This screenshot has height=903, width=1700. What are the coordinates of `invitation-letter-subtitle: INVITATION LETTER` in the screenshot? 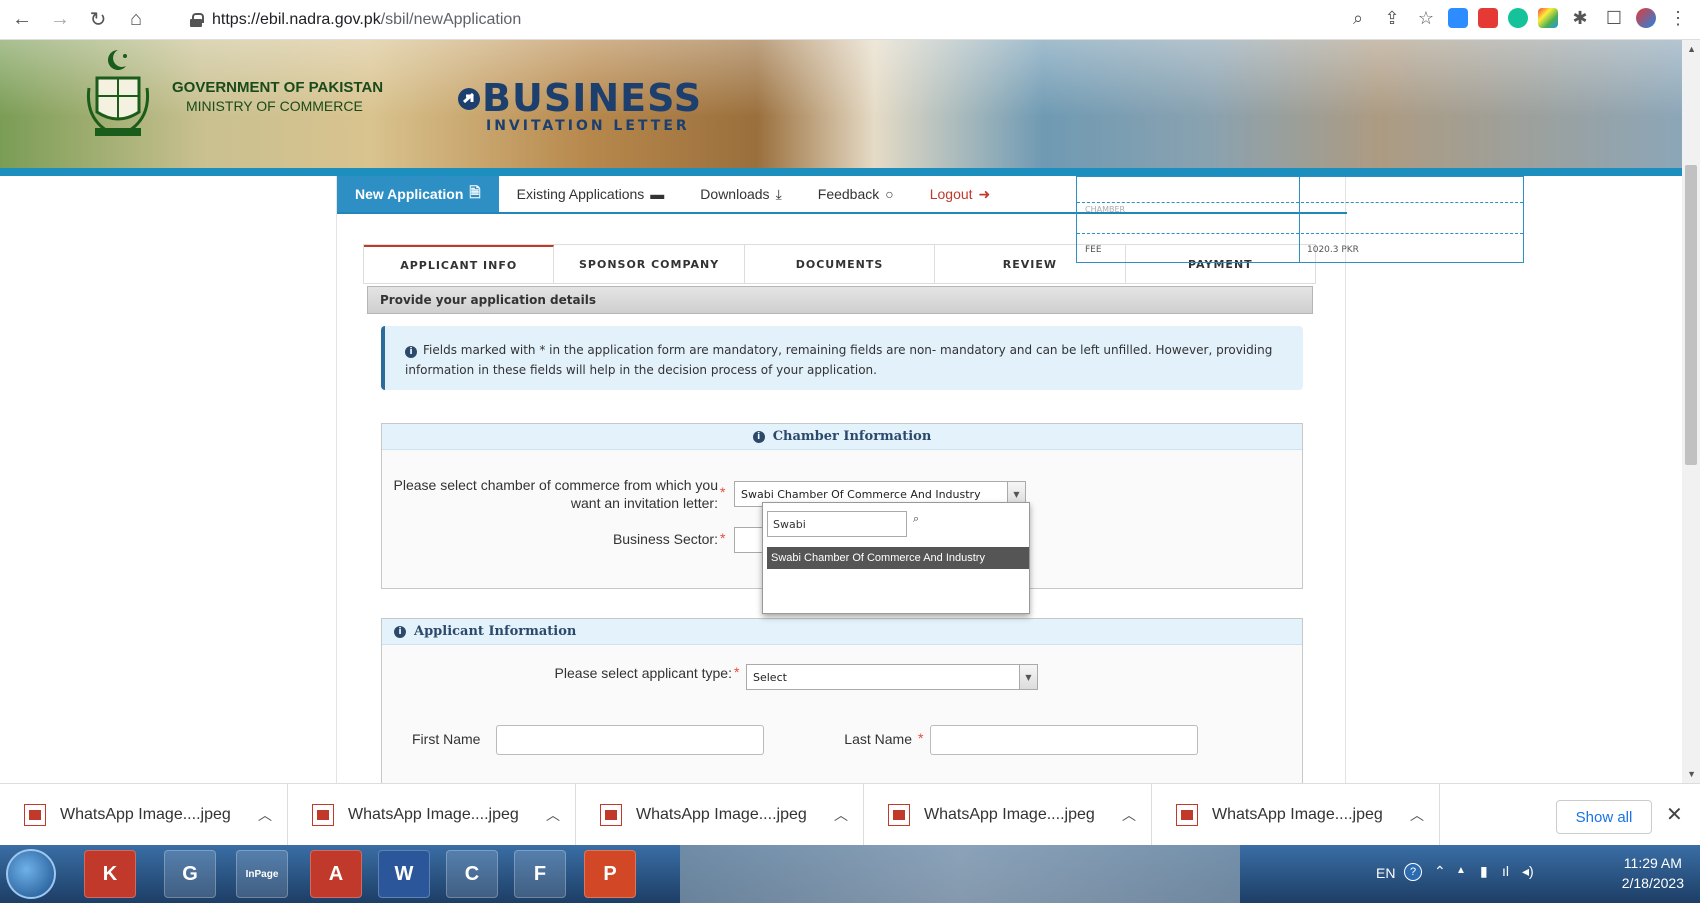 It's located at (588, 126).